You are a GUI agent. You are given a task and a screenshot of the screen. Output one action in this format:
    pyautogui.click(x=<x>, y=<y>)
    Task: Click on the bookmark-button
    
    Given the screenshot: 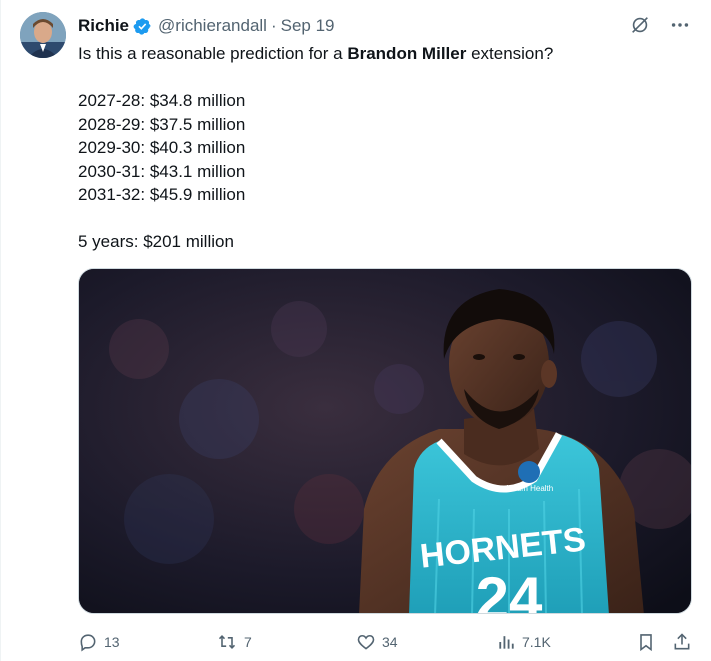 What is the action you would take?
    pyautogui.click(x=646, y=642)
    